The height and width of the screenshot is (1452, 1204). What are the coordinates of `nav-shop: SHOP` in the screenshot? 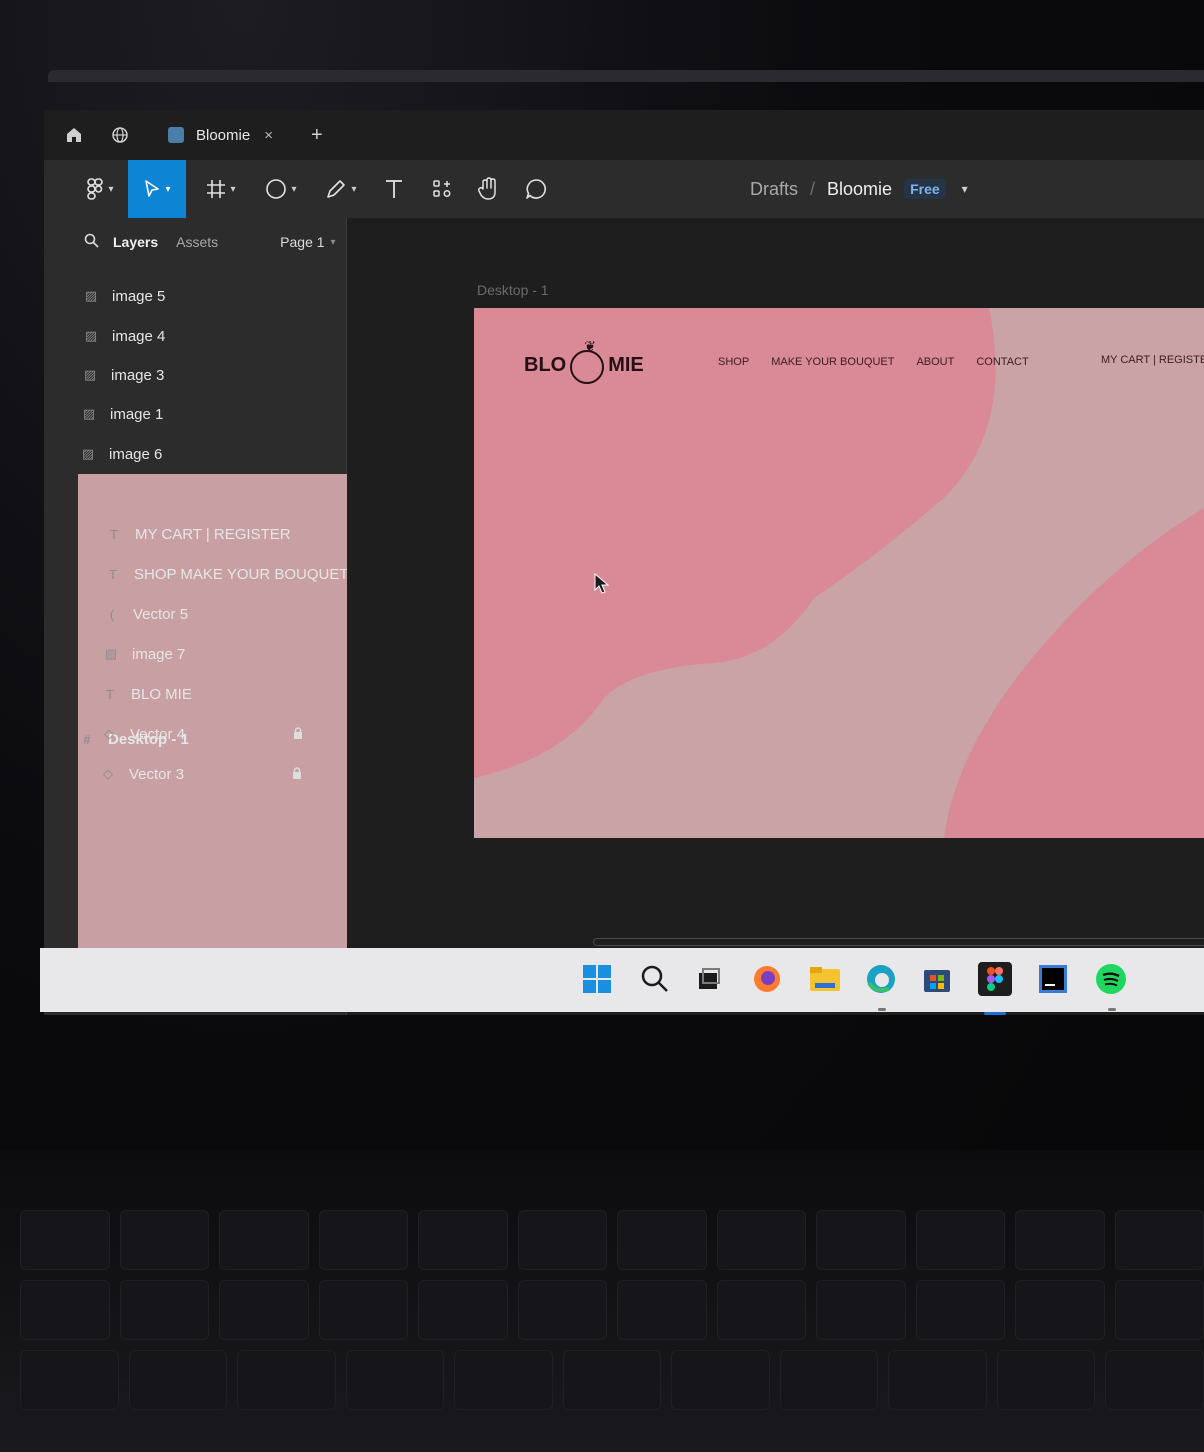 It's located at (733, 362).